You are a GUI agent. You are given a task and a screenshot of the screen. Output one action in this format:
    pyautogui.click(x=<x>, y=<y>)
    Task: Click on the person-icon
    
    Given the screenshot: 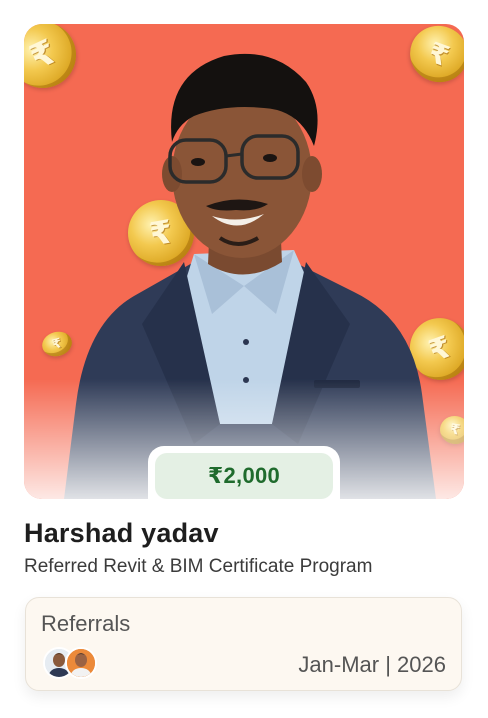 What is the action you would take?
    pyautogui.click(x=81, y=663)
    